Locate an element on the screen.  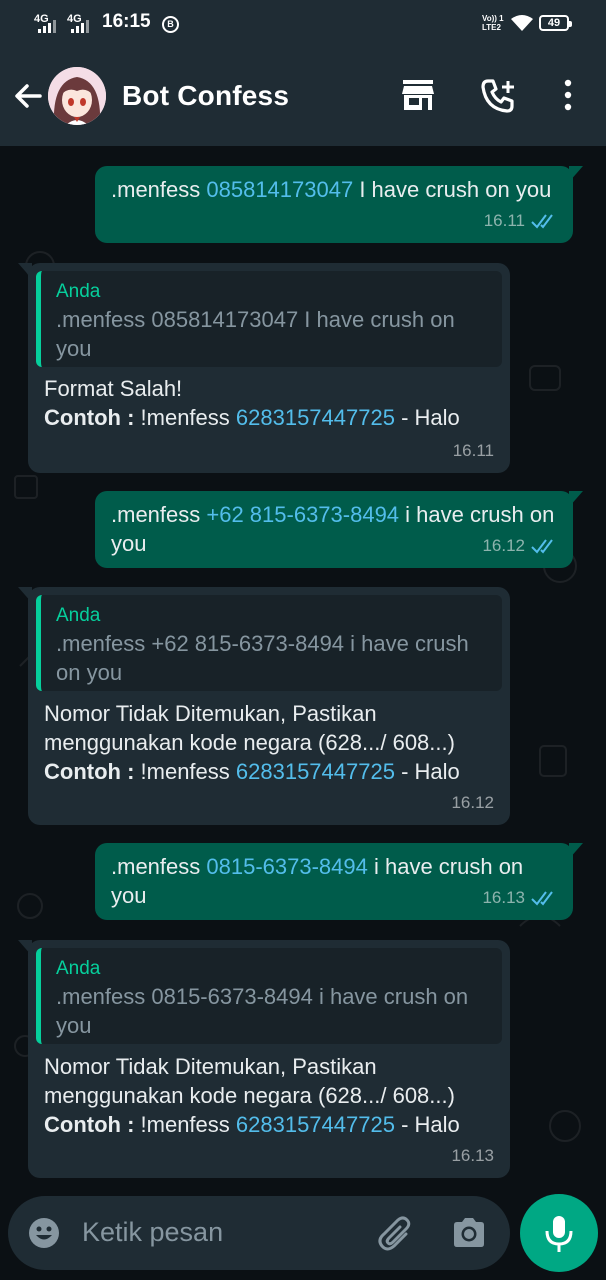
mic-icon is located at coordinates (559, 1234).